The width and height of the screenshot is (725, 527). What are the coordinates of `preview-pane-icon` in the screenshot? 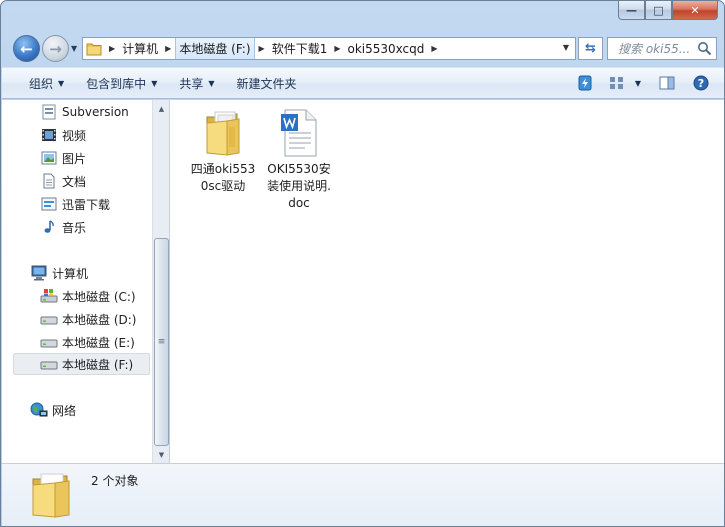 It's located at (667, 83).